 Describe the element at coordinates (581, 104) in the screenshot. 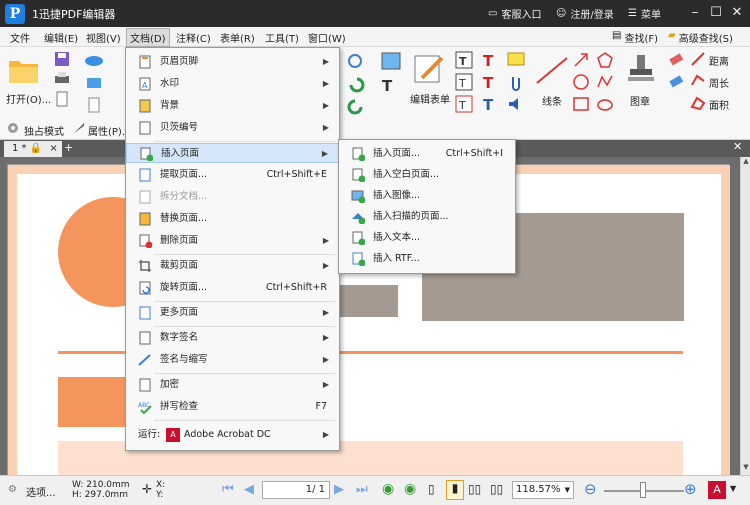

I see `rectangle-icon` at that location.